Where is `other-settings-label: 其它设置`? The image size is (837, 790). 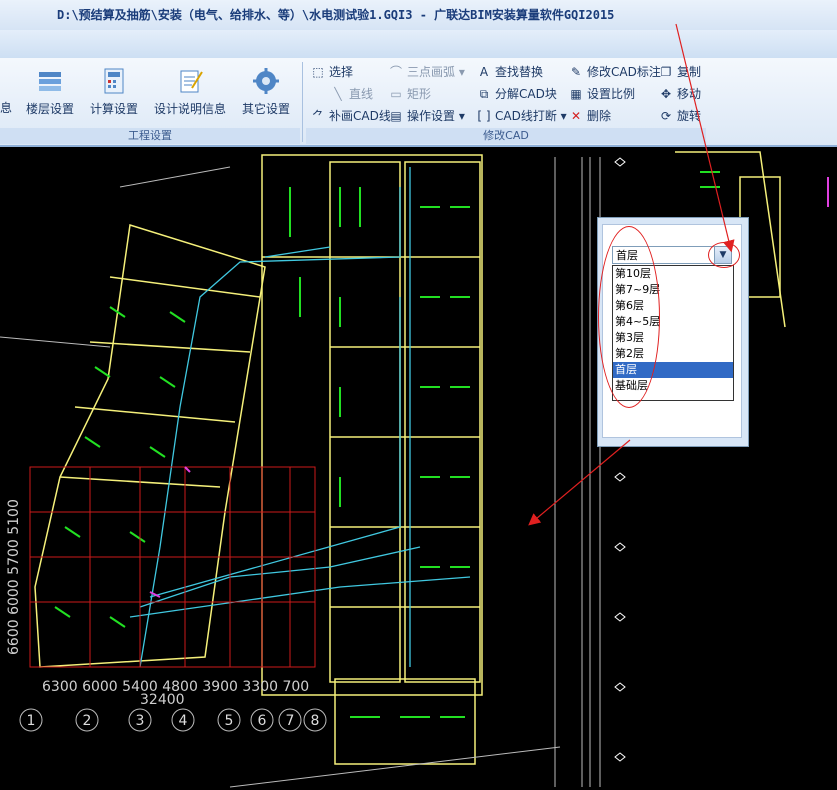
other-settings-label: 其它设置 is located at coordinates (265, 109).